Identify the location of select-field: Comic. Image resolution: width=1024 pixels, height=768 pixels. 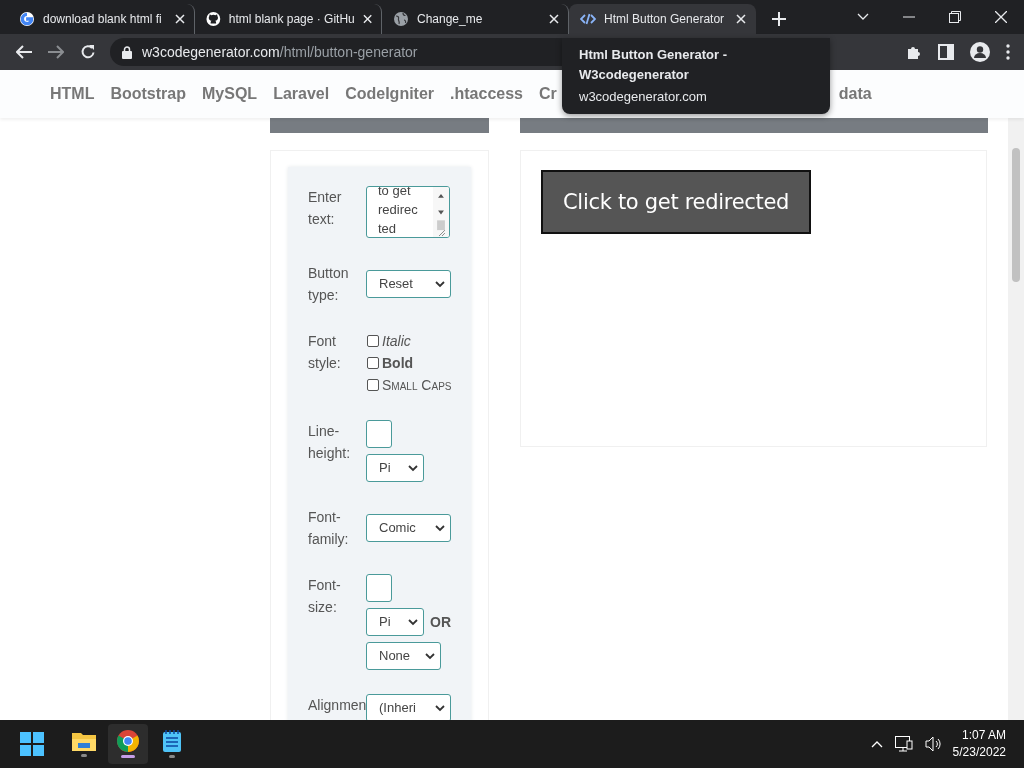
(408, 528).